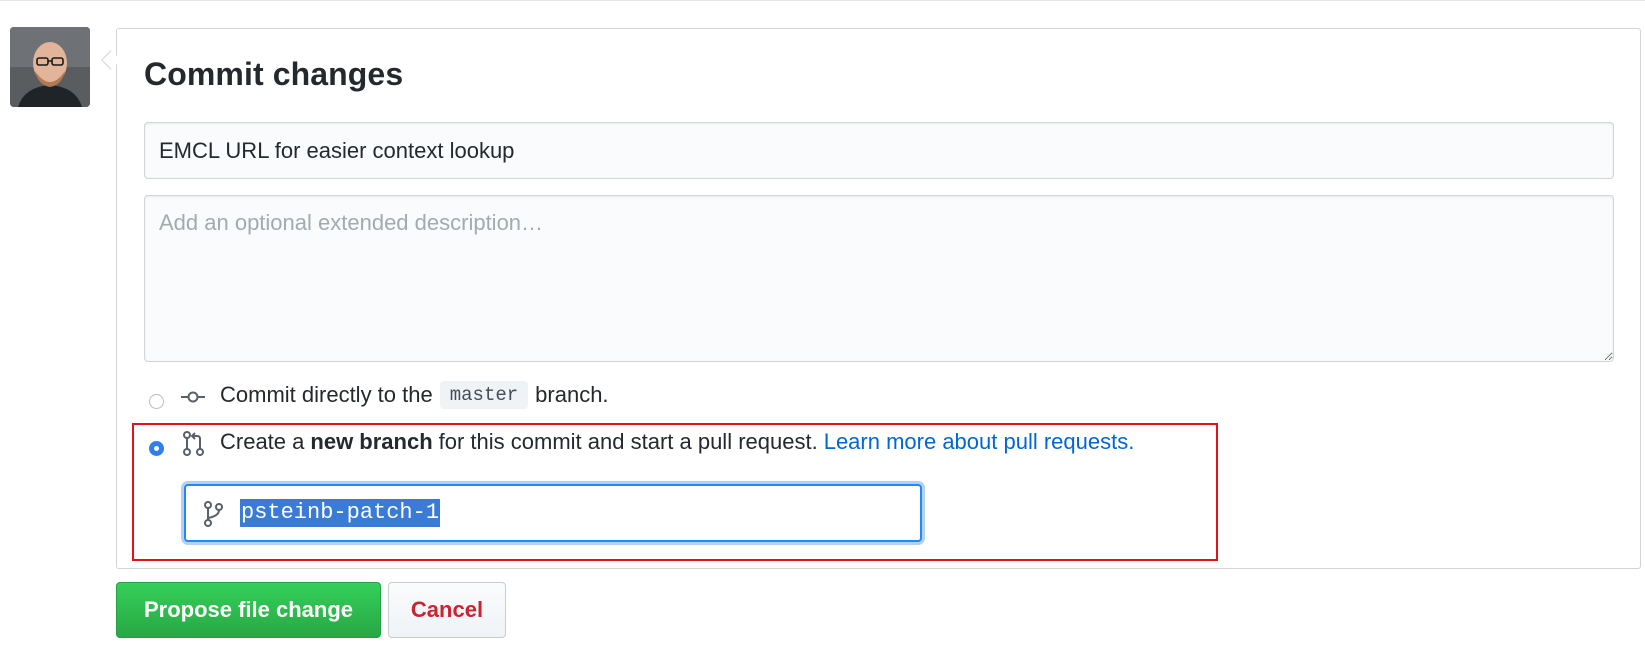 The width and height of the screenshot is (1645, 653). Describe the element at coordinates (274, 74) in the screenshot. I see `commit-title: Commit changes` at that location.